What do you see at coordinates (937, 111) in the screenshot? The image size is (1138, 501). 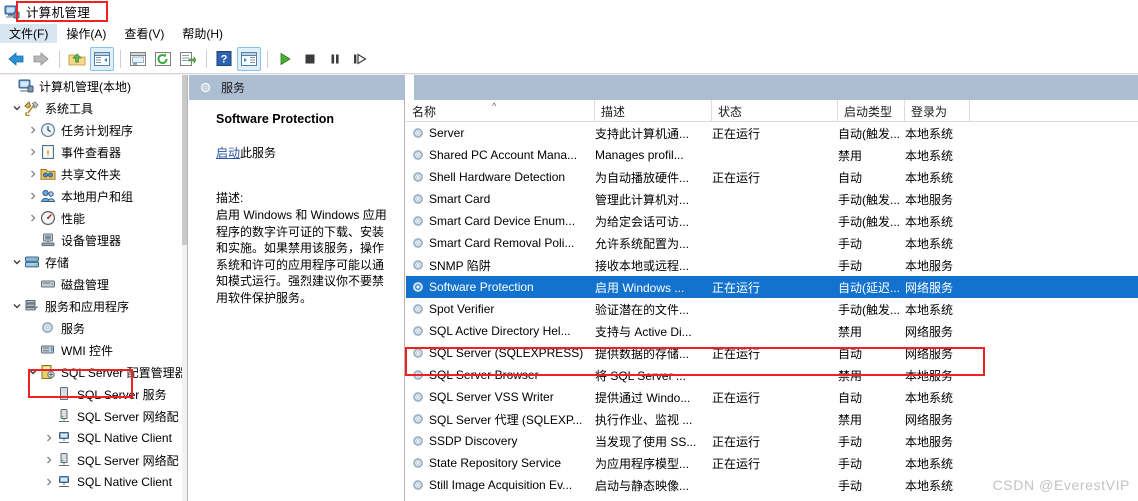 I see `column-log-on-as: 登录为` at bounding box center [937, 111].